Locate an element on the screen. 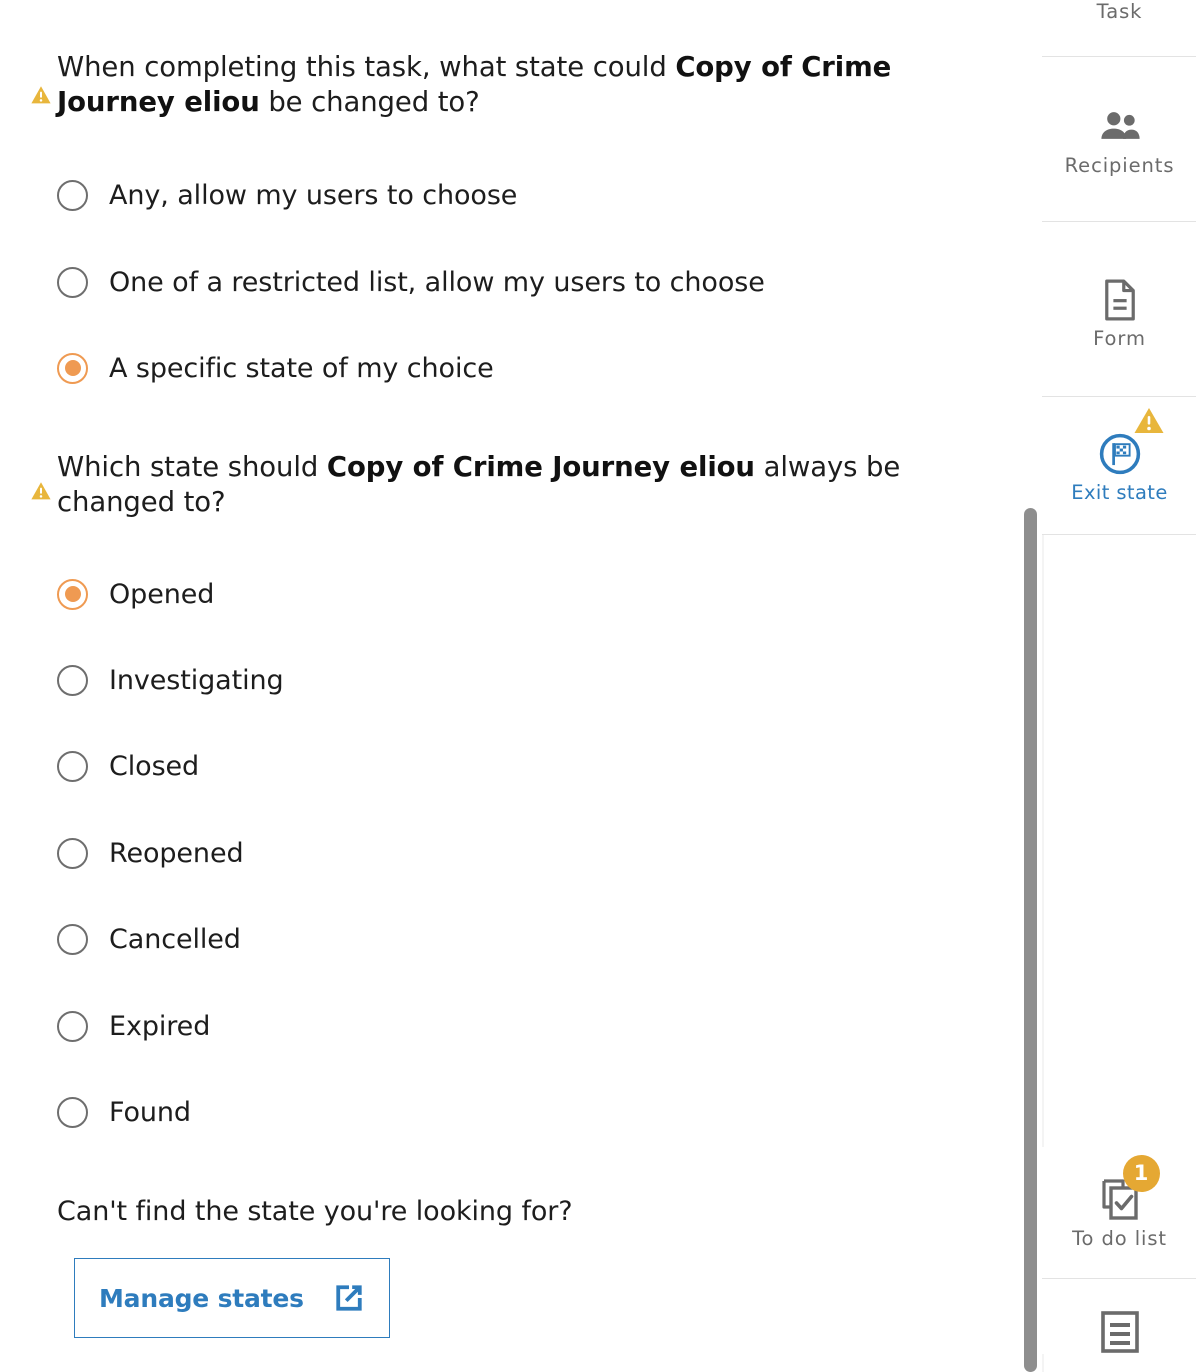  radio-option-label: Reopened is located at coordinates (176, 853).